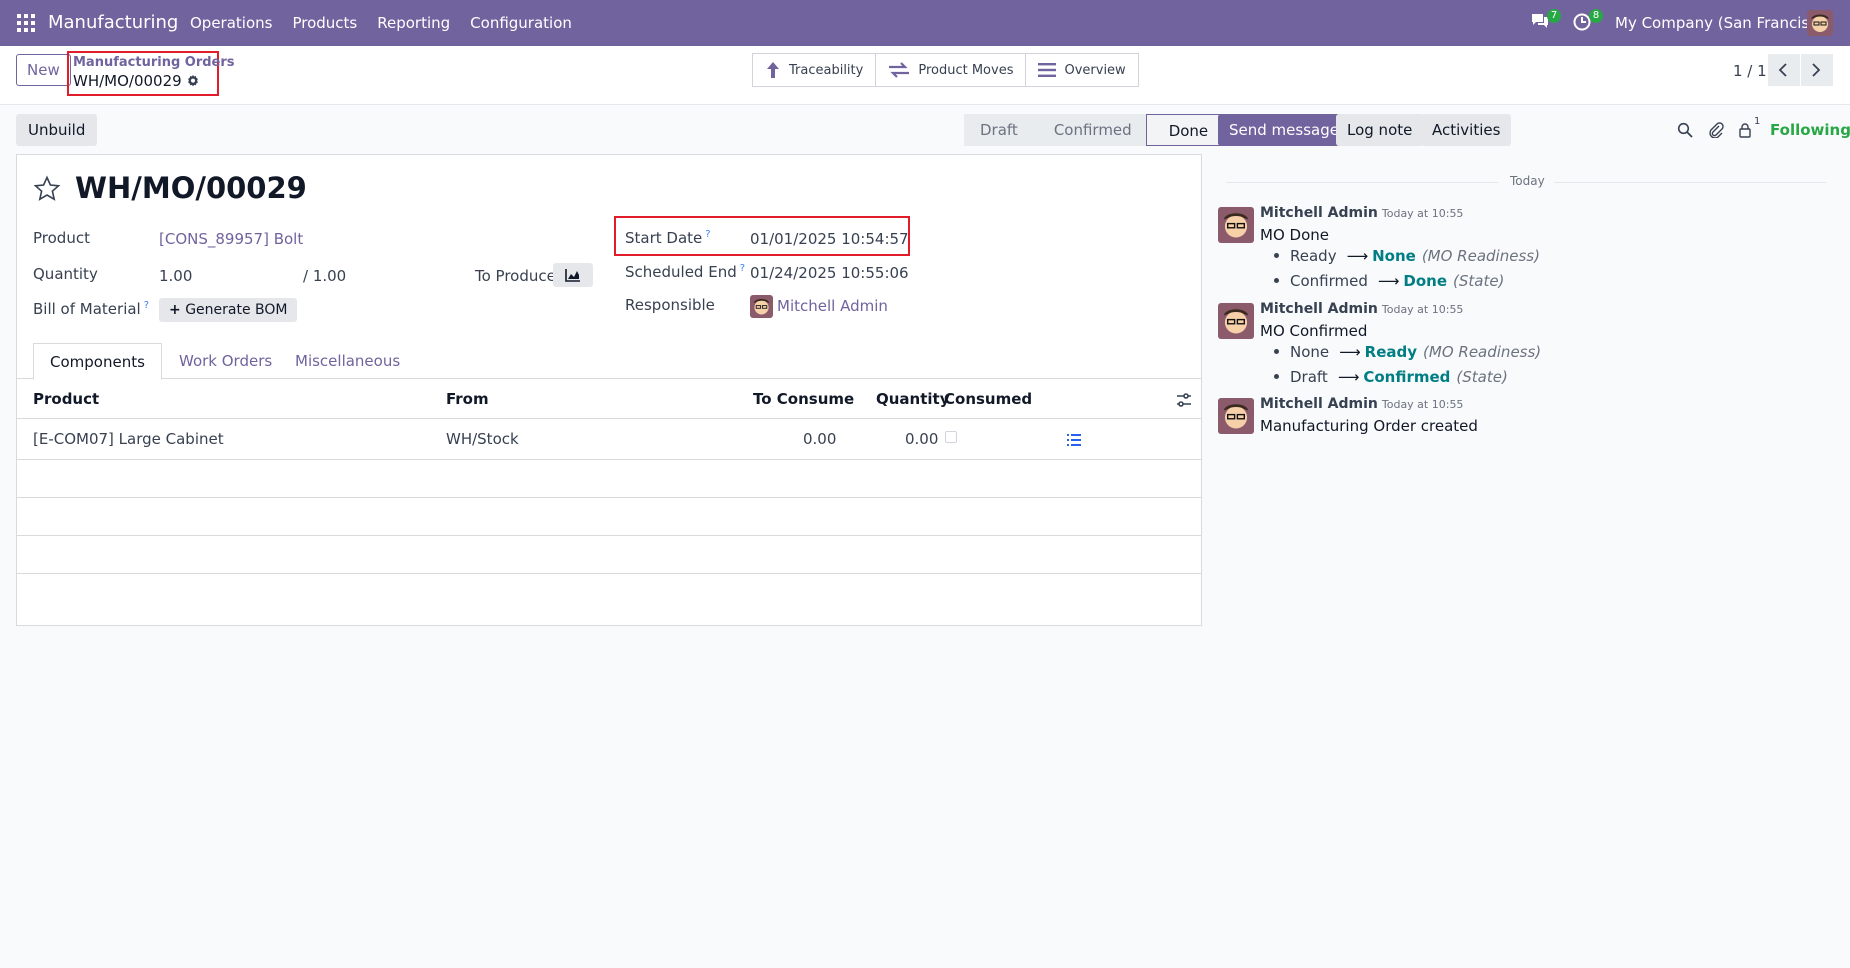  I want to click on tracking-field: (State), so click(1479, 281).